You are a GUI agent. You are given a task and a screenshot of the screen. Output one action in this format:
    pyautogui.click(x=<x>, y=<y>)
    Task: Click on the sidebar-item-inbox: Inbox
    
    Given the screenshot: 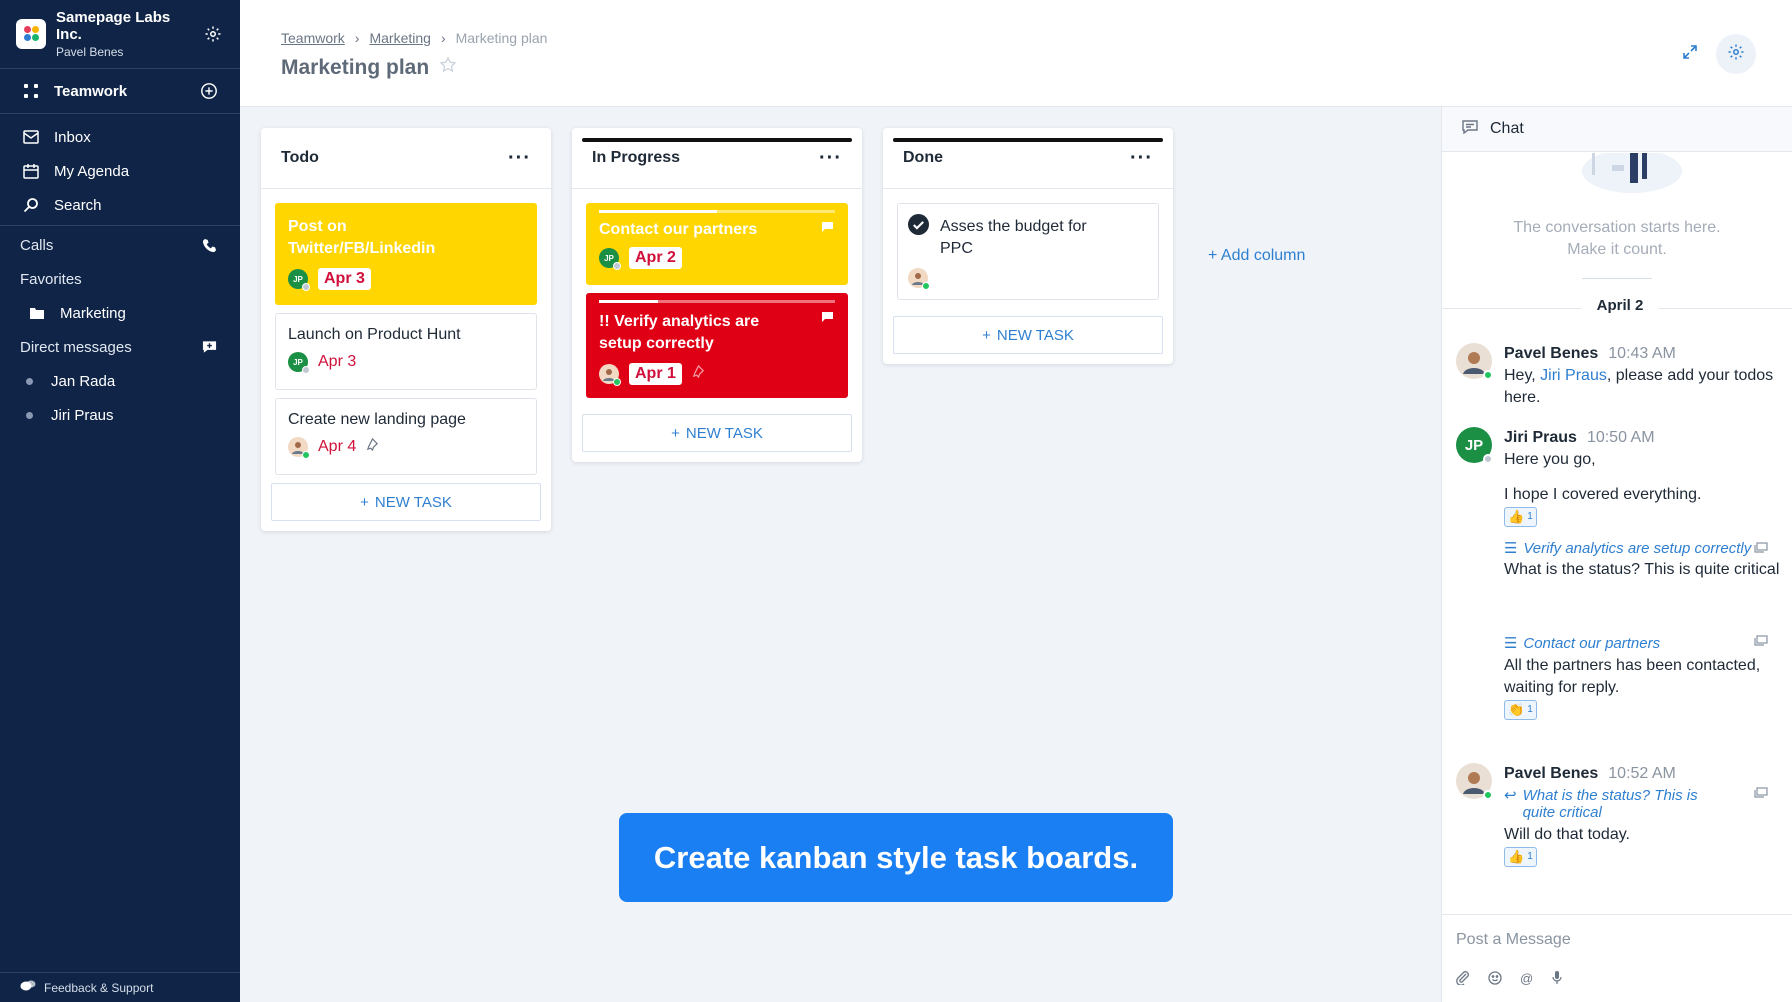 What is the action you would take?
    pyautogui.click(x=120, y=137)
    